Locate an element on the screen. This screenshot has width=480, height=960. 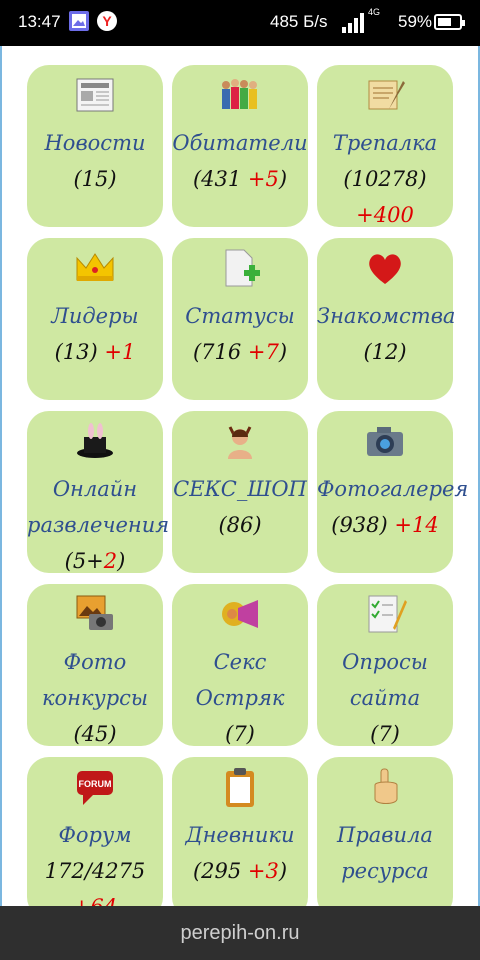
tile-diaries: Дневники (295 +3) is located at coordinates (240, 831).